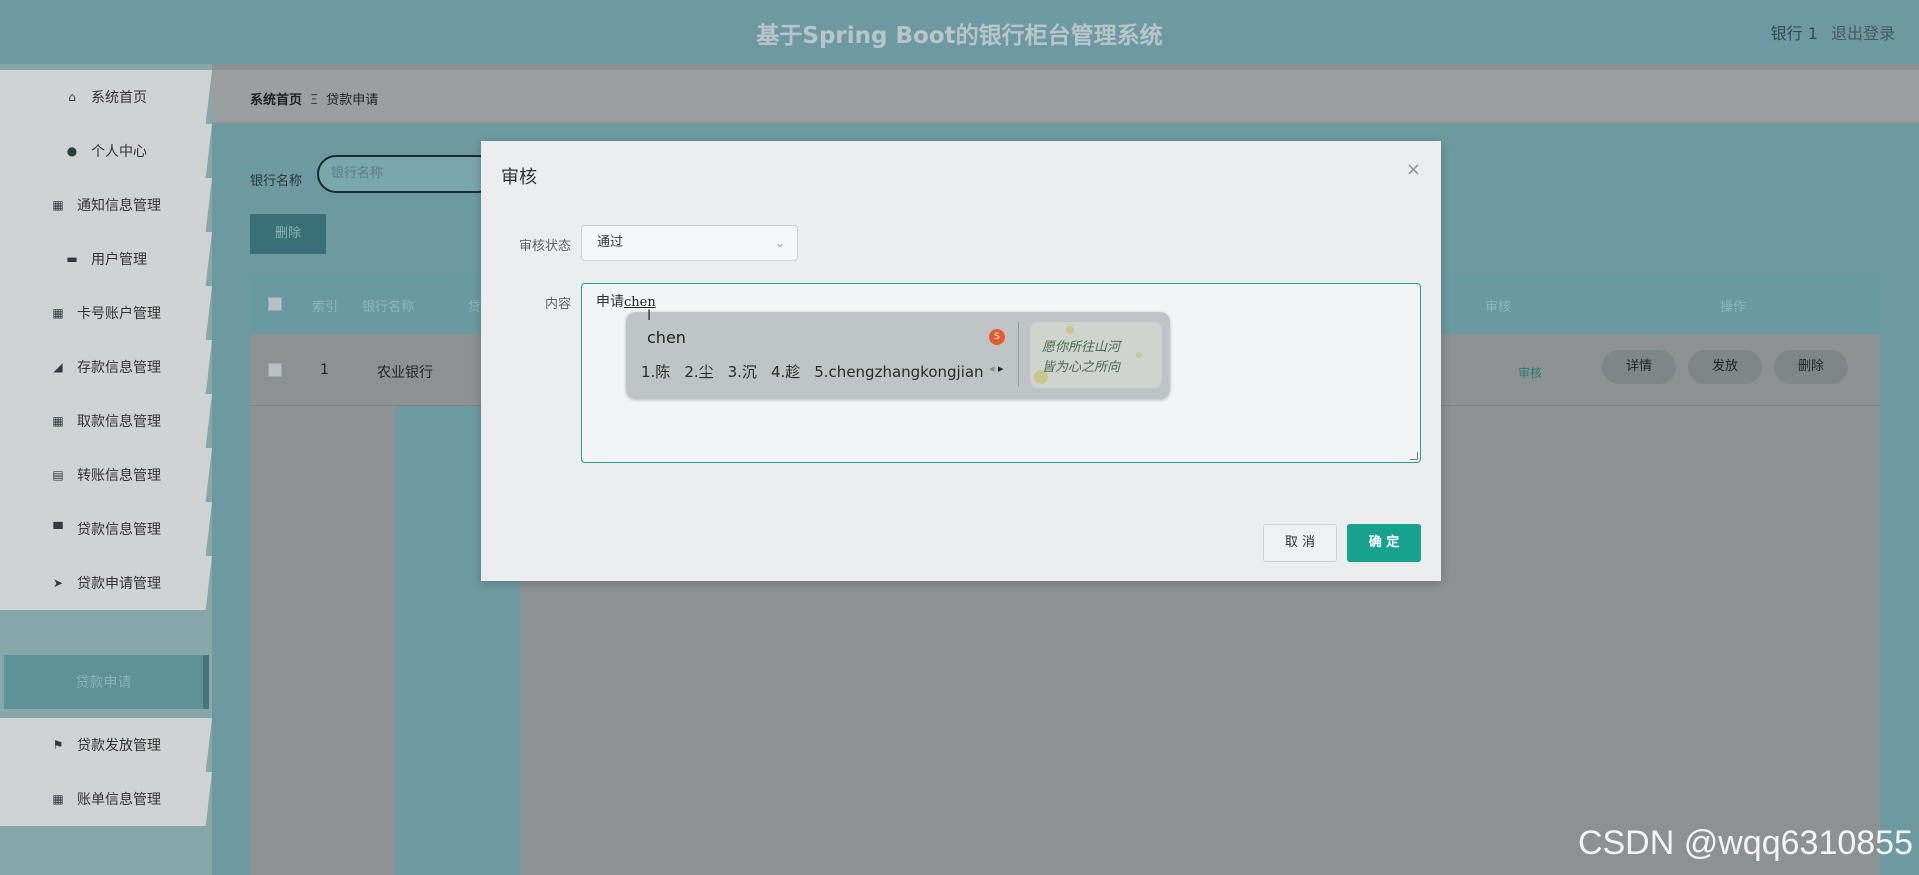 The height and width of the screenshot is (875, 1919). I want to click on row-delete-button: 删除, so click(1811, 367).